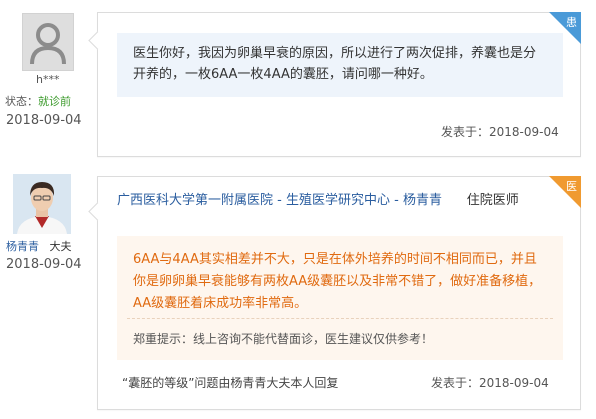 The height and width of the screenshot is (419, 596). What do you see at coordinates (571, 186) in the screenshot?
I see `doctor-badge-text: 医` at bounding box center [571, 186].